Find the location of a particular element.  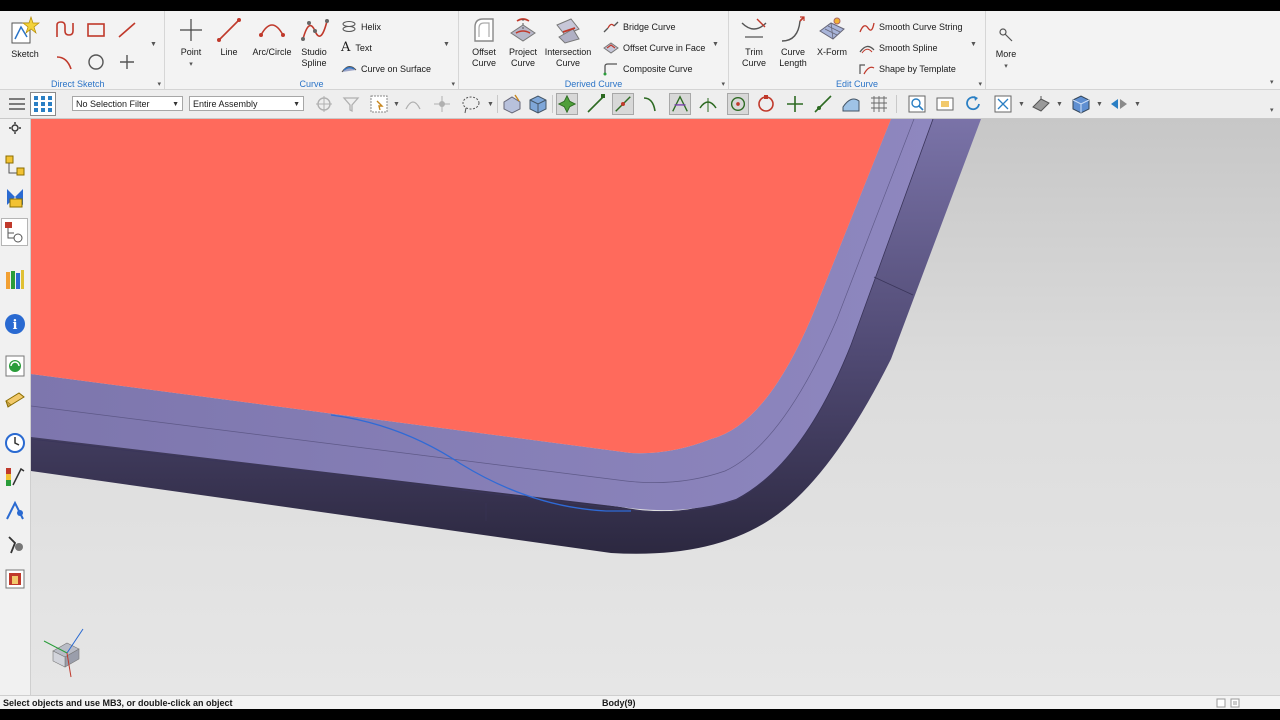

point-dropdown-icon: ▾ is located at coordinates (191, 64).